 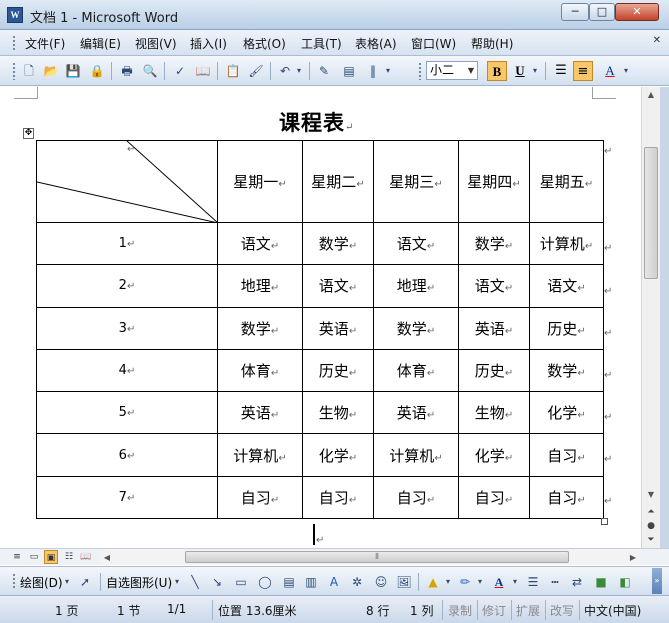 I want to click on vertical-scrollbar: ▲ ▼ ⏶ ● ⏷, so click(x=650, y=317).